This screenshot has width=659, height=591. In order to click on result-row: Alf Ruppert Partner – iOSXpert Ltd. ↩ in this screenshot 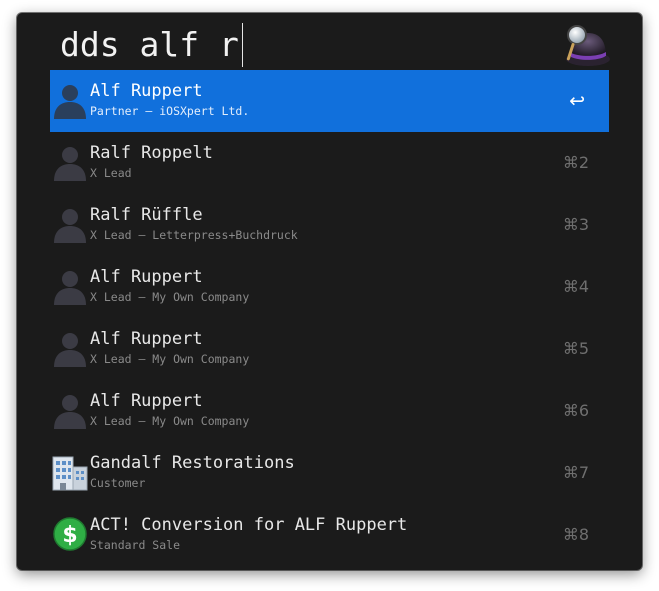, I will do `click(329, 101)`.